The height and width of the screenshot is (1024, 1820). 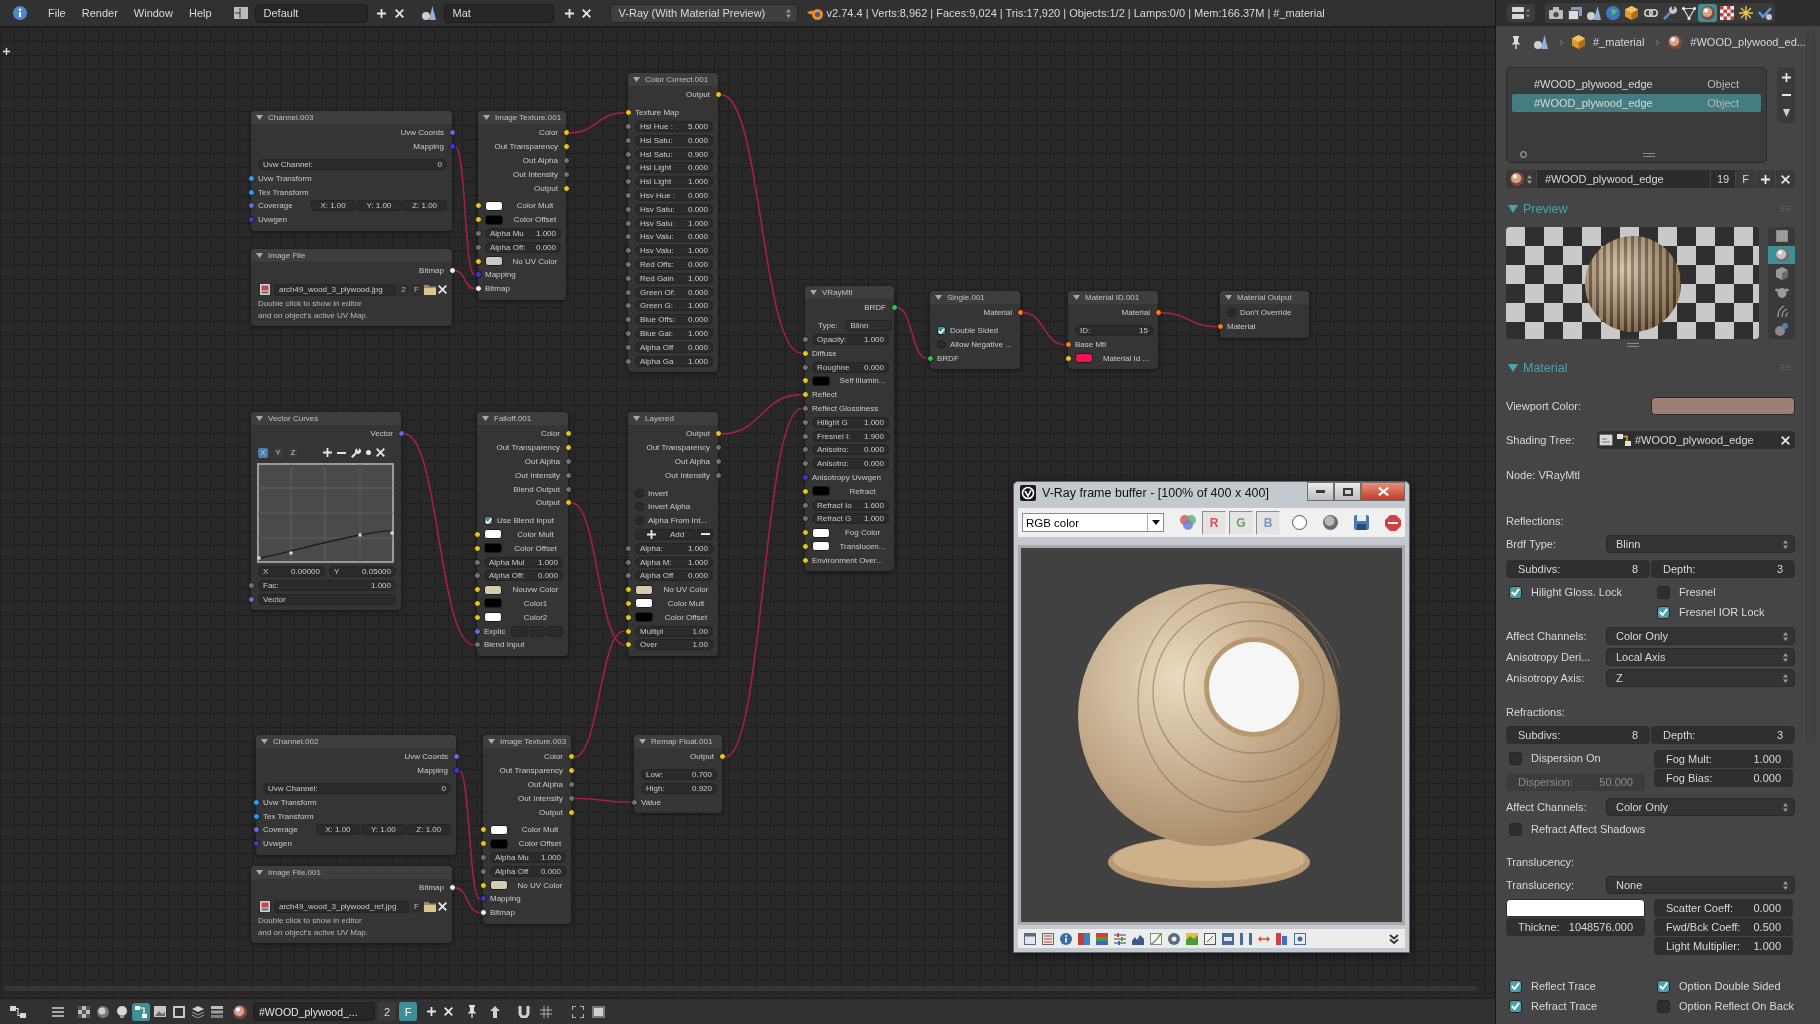 What do you see at coordinates (1723, 778) in the screenshot?
I see `number-field: Fog Bias: 0.000` at bounding box center [1723, 778].